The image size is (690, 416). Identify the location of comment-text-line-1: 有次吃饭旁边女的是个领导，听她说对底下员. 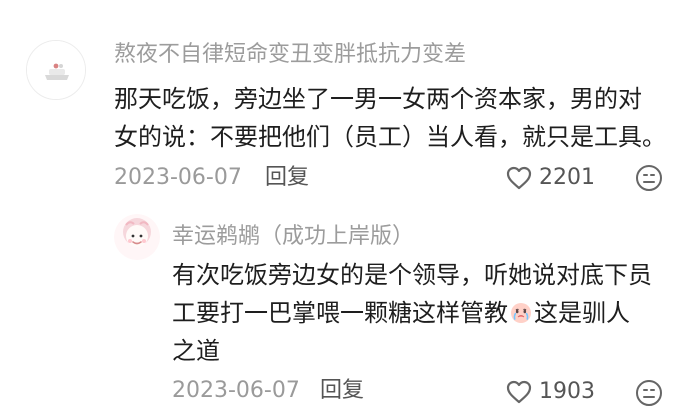
(412, 275).